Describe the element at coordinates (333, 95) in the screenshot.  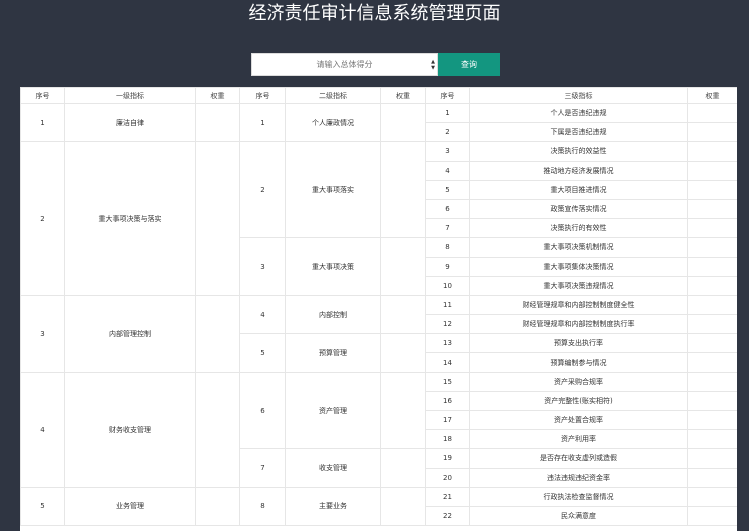
I see `col-header-l2-name: 二级指标` at that location.